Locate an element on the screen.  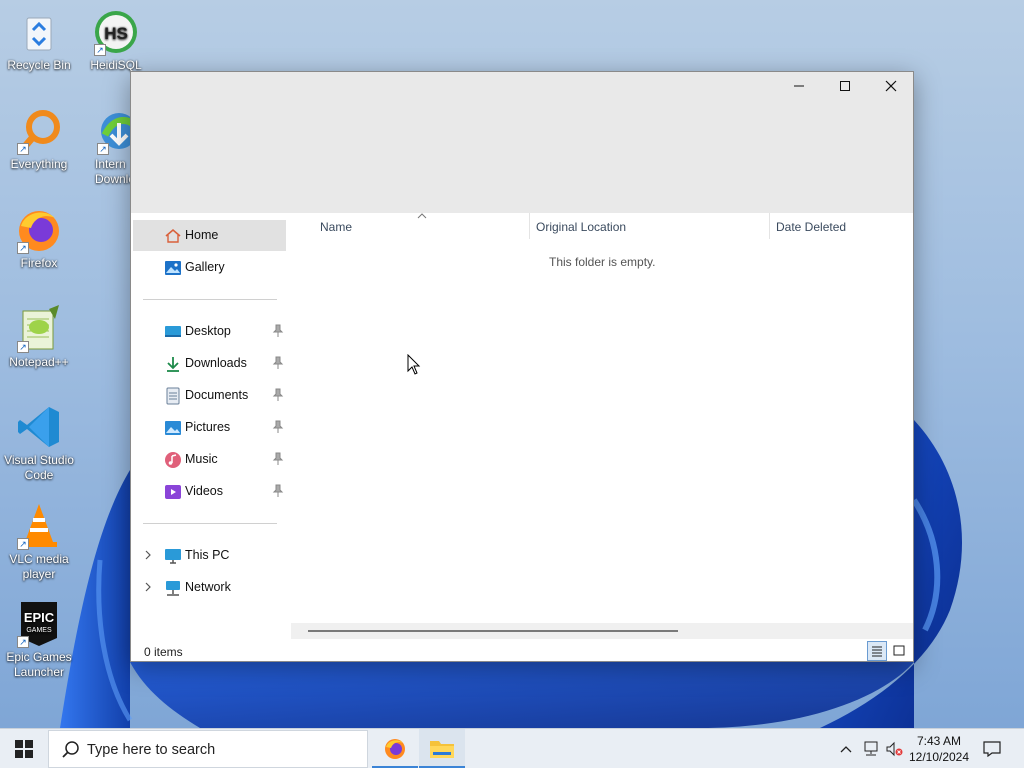
desktop-icon-label: Recycle Bin is located at coordinates (39, 65).